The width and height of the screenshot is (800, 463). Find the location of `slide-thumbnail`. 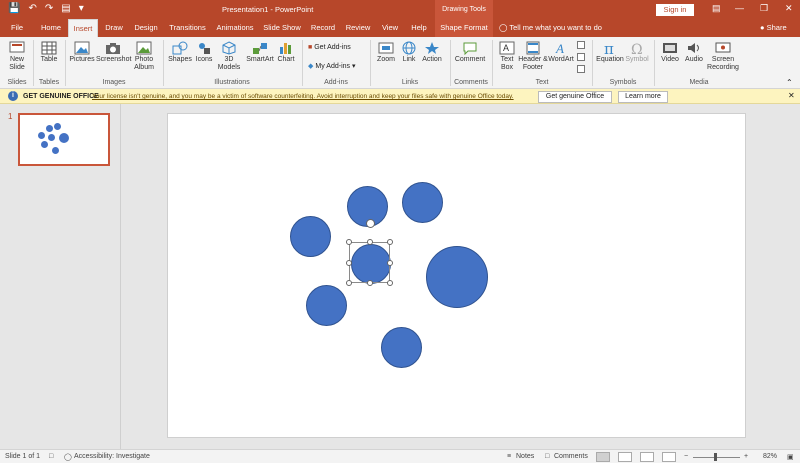

slide-thumbnail is located at coordinates (64, 139).